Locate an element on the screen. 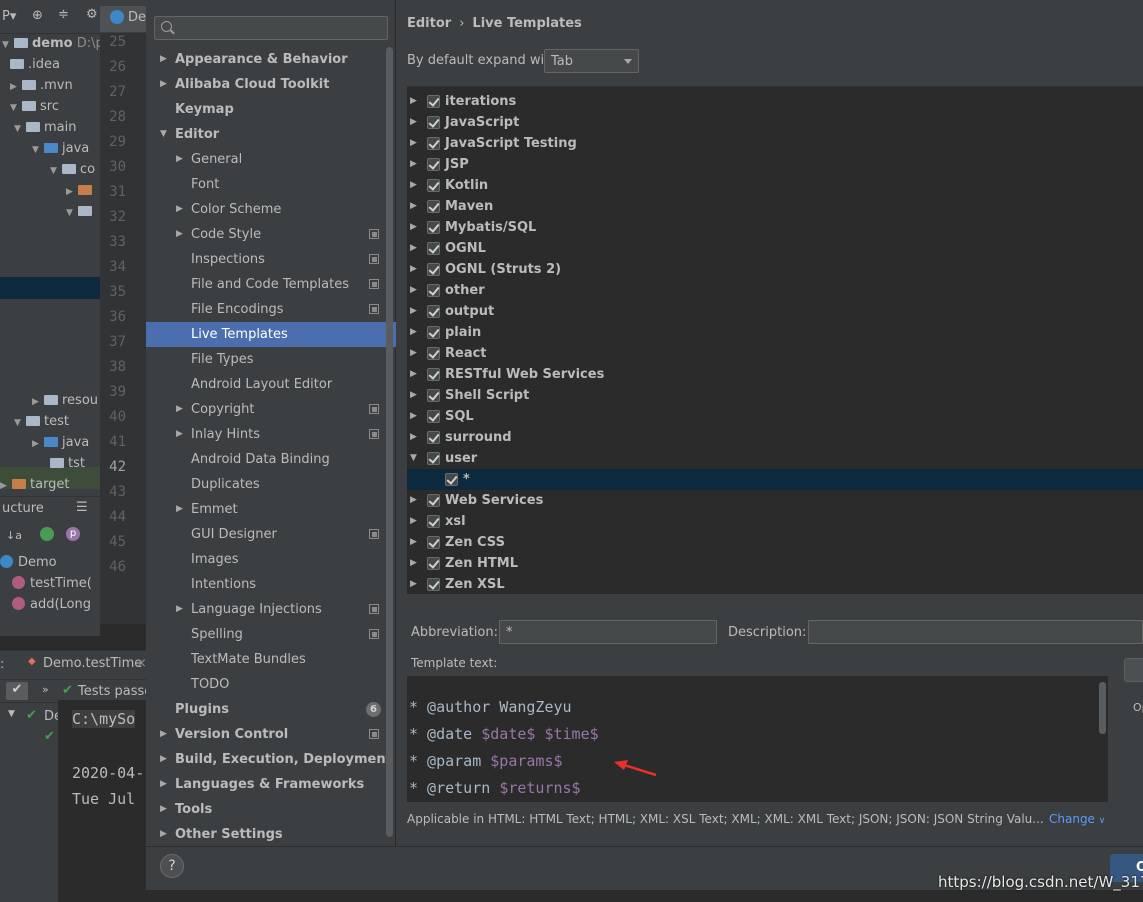 The height and width of the screenshot is (902, 1143). template-group: ▶ Zen CSS is located at coordinates (775, 542).